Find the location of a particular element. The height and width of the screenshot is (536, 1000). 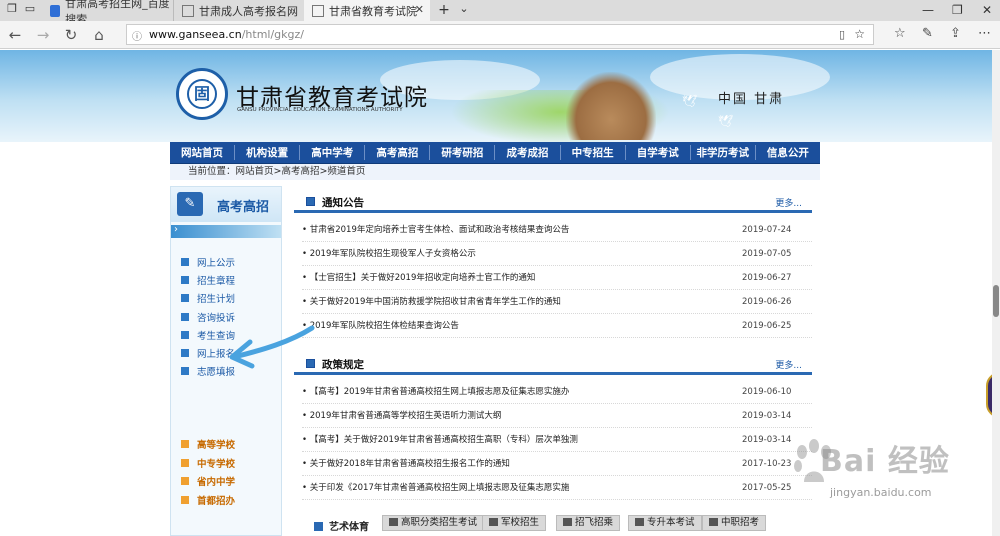

close-window-icon: ✕ is located at coordinates (987, 10).